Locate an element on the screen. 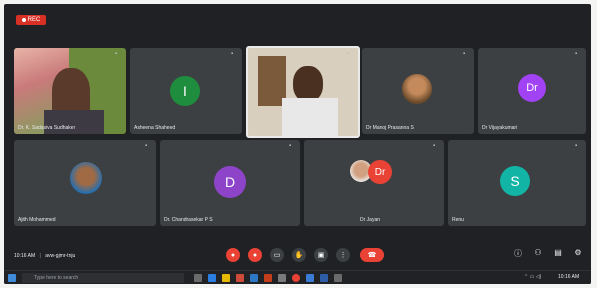 This screenshot has width=597, height=288. chat-icon: ▤ is located at coordinates (558, 254).